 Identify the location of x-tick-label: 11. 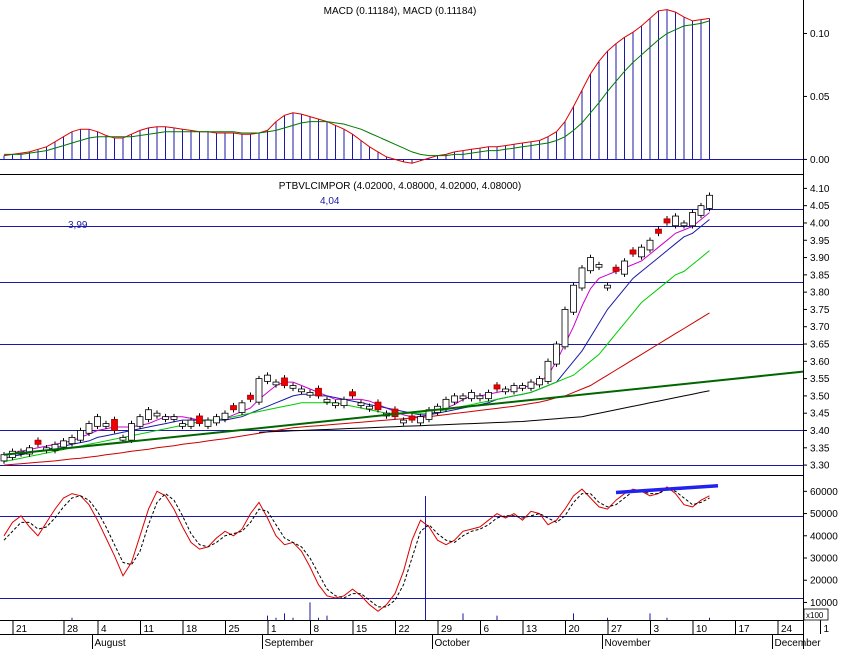
(149, 629).